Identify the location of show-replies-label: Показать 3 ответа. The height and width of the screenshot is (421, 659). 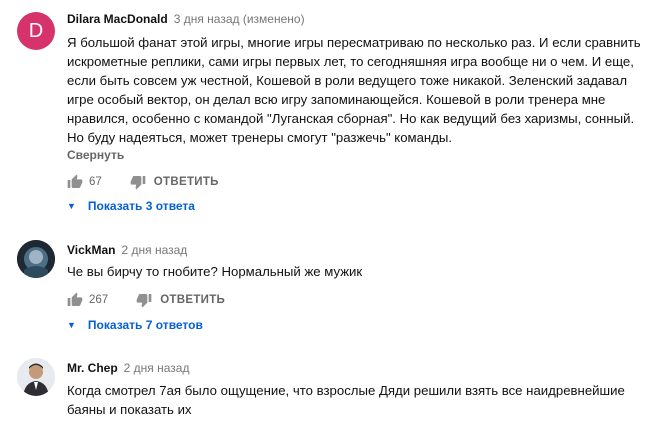
(141, 206).